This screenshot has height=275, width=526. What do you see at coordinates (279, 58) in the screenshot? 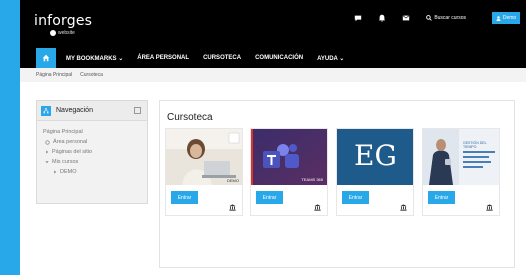
I see `nav-comunicacion: COMUNICACIÓN` at bounding box center [279, 58].